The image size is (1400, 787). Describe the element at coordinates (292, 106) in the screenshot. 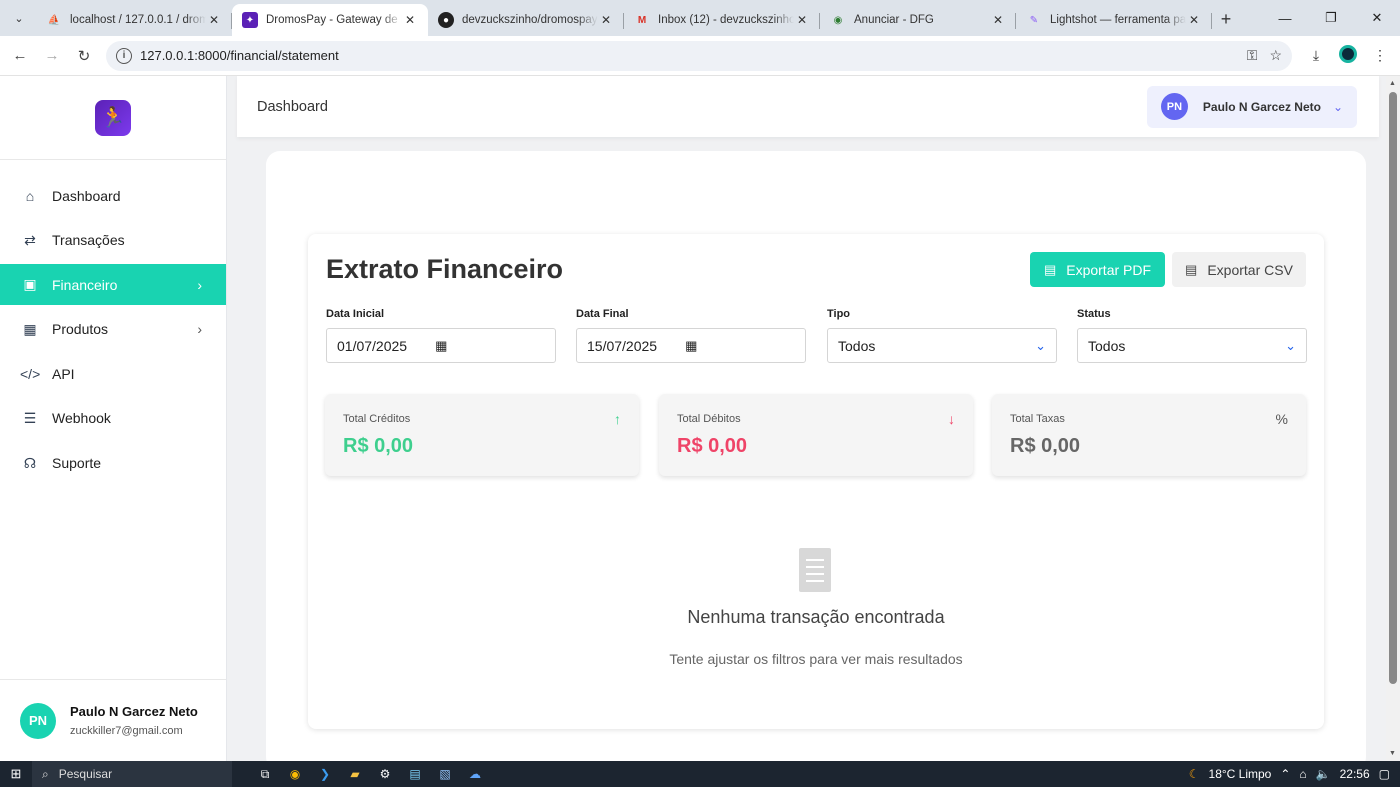

I see `page-title: Dashboard` at that location.